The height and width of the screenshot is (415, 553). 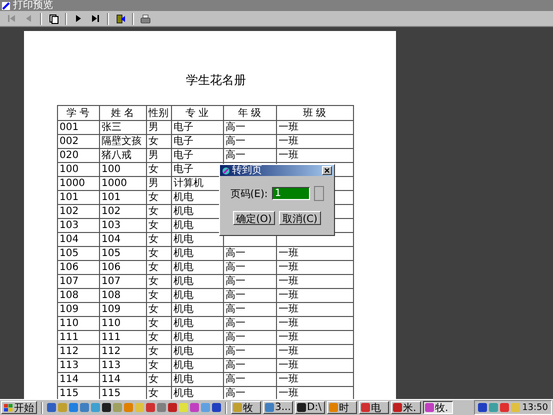 I want to click on taskbar-button: 时, so click(x=342, y=407).